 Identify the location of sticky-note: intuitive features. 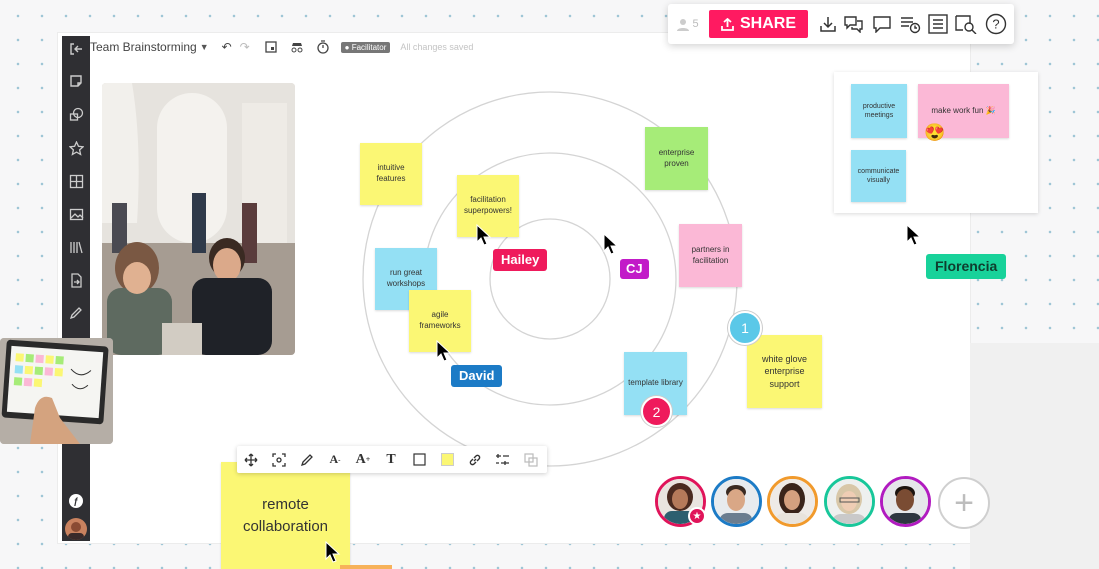
(391, 174).